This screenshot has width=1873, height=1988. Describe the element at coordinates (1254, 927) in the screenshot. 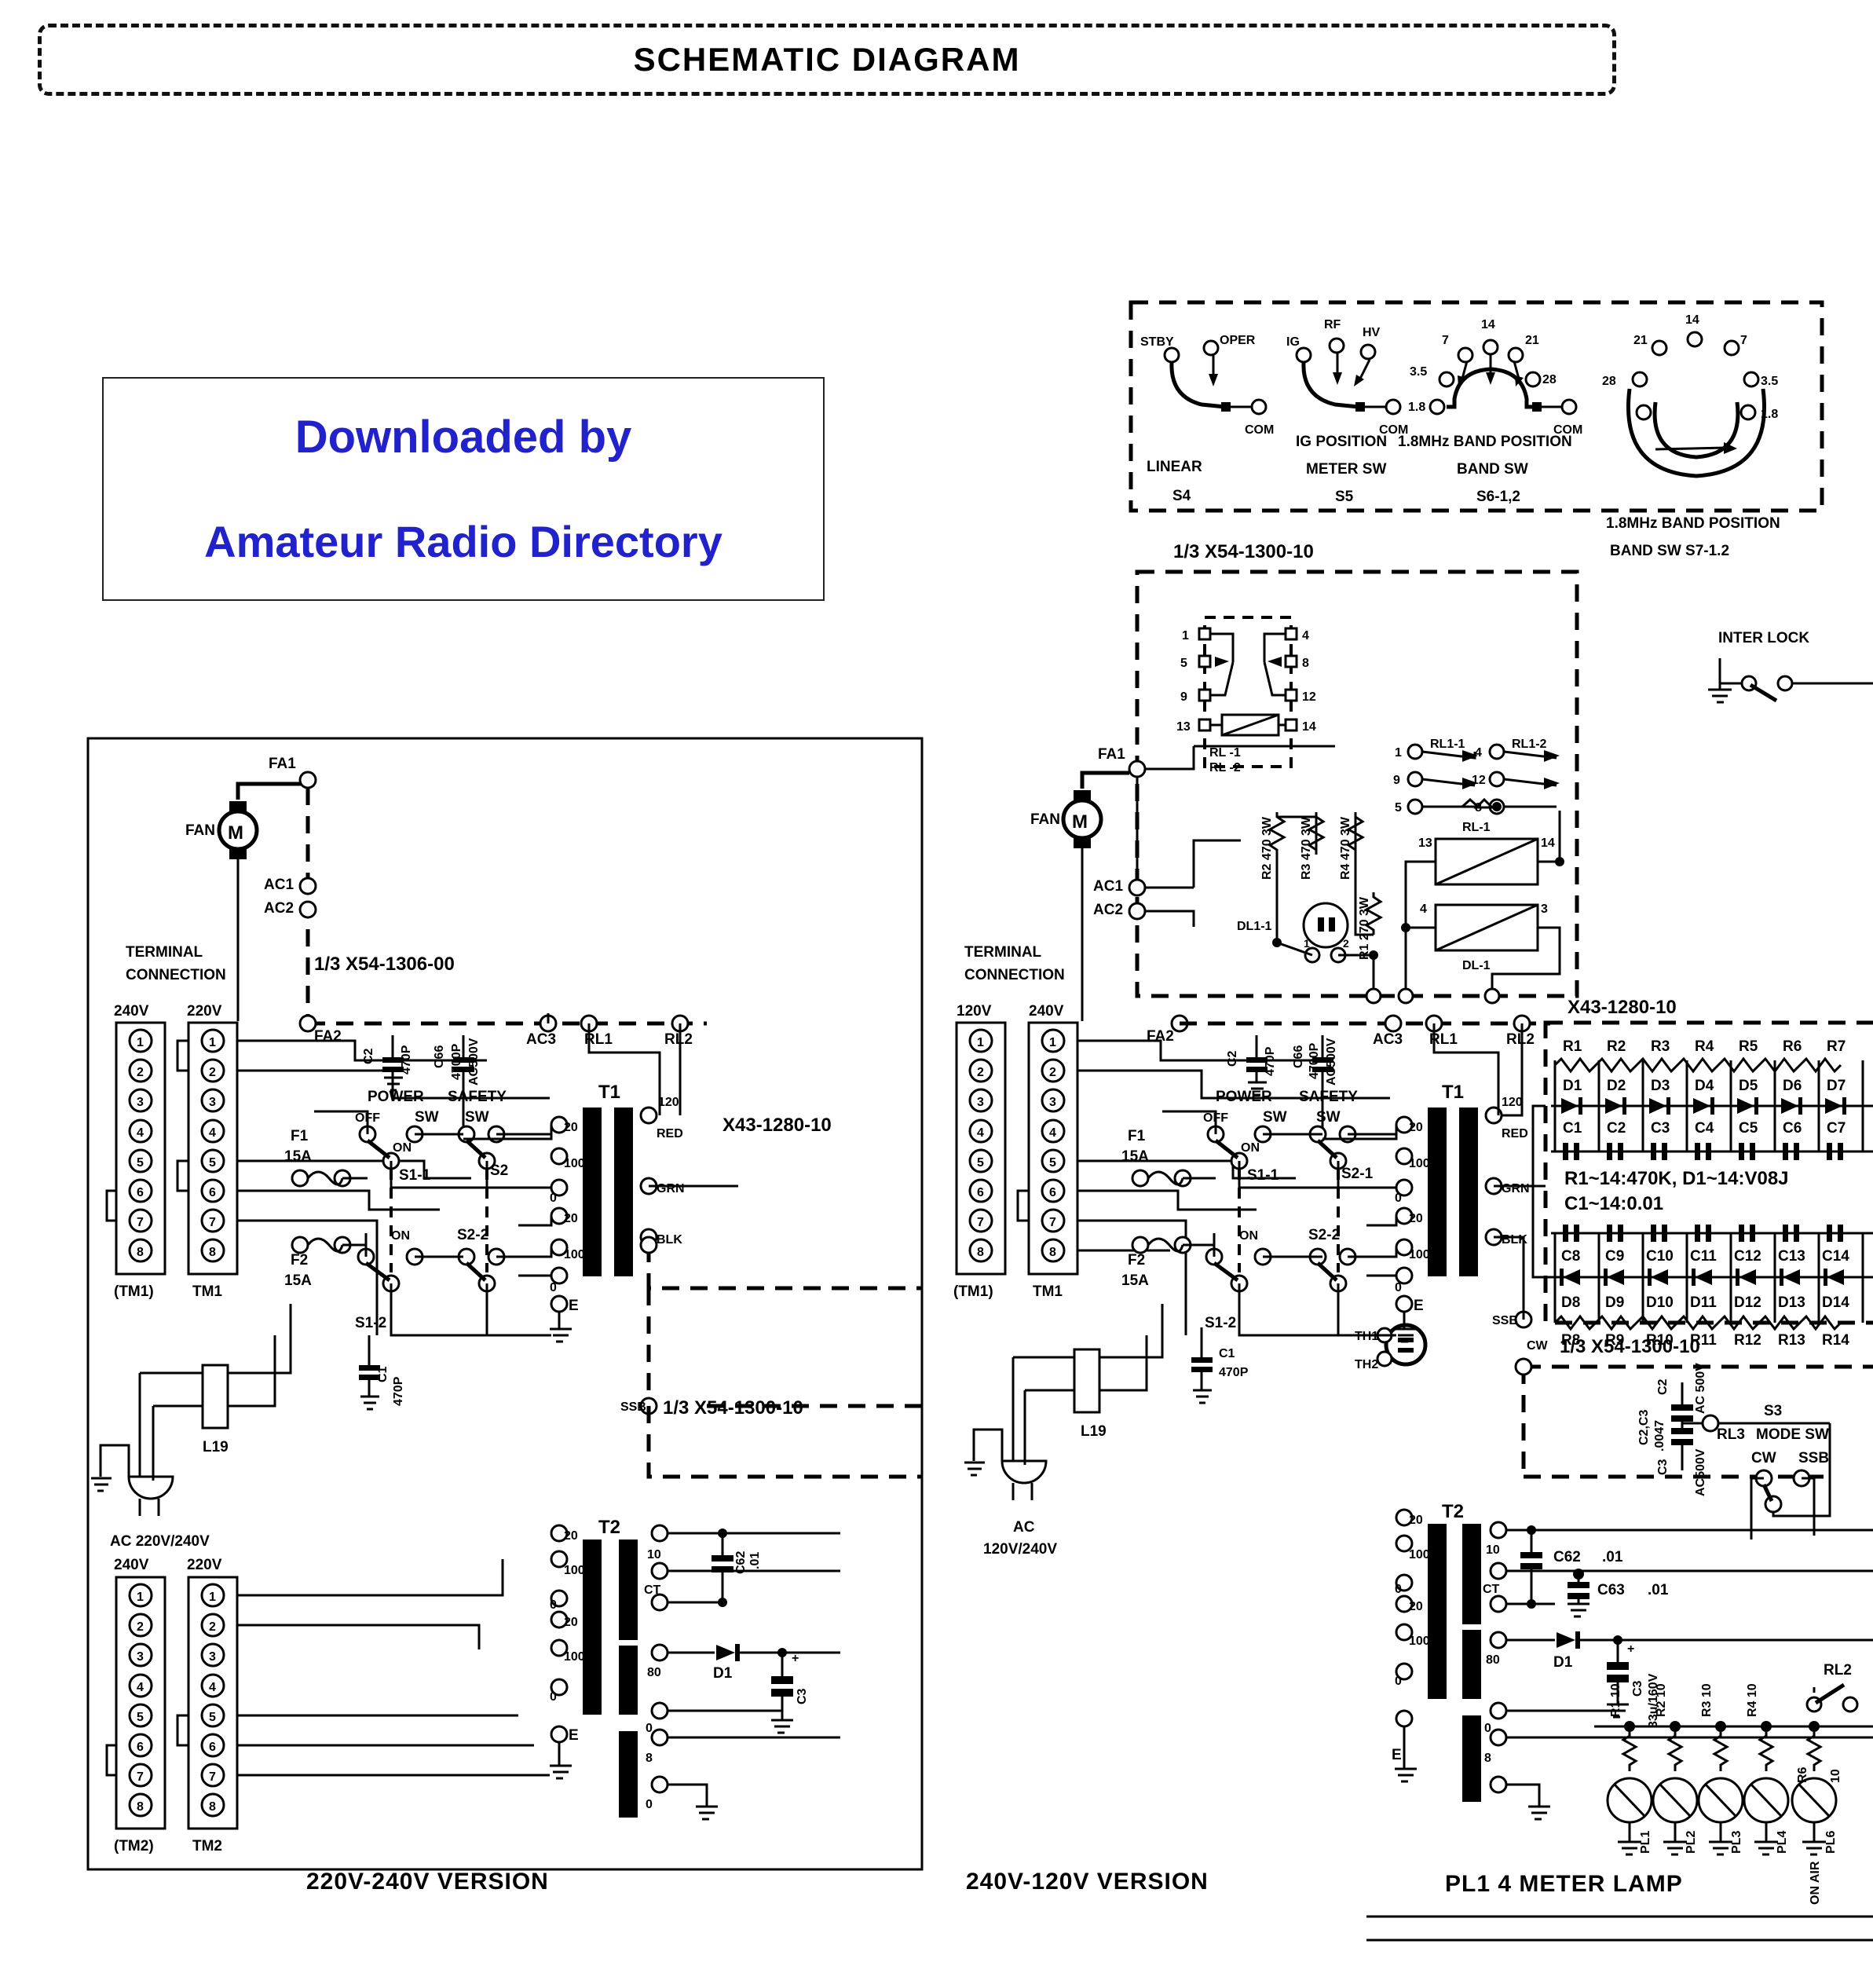

I see `svg-text: DL1-1` at that location.